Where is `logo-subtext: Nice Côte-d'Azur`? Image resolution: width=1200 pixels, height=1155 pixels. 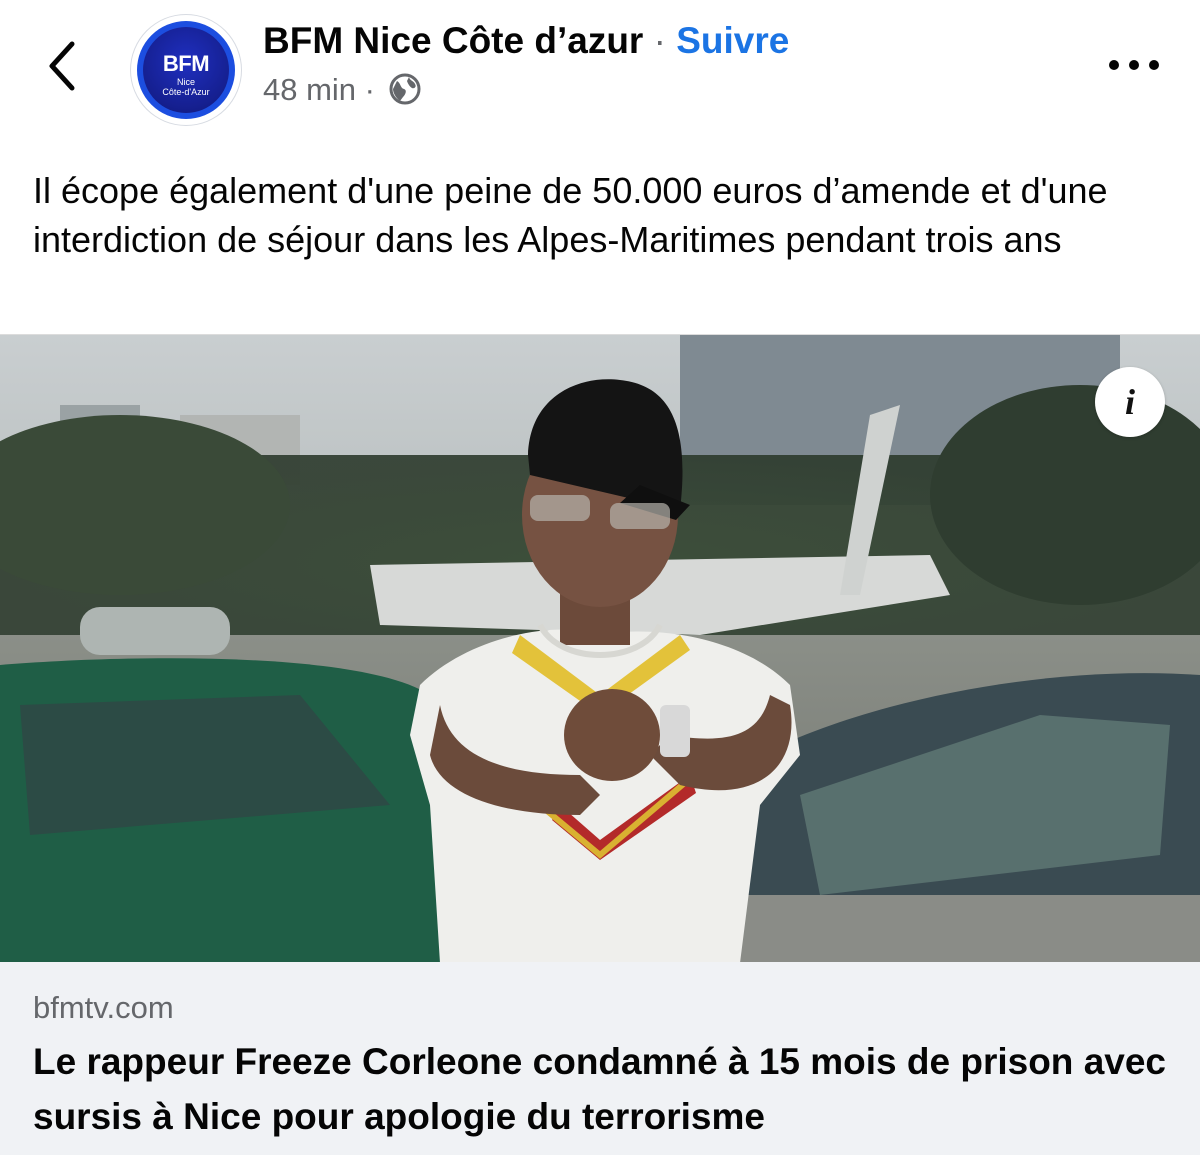 logo-subtext: Nice Côte-d'Azur is located at coordinates (186, 87).